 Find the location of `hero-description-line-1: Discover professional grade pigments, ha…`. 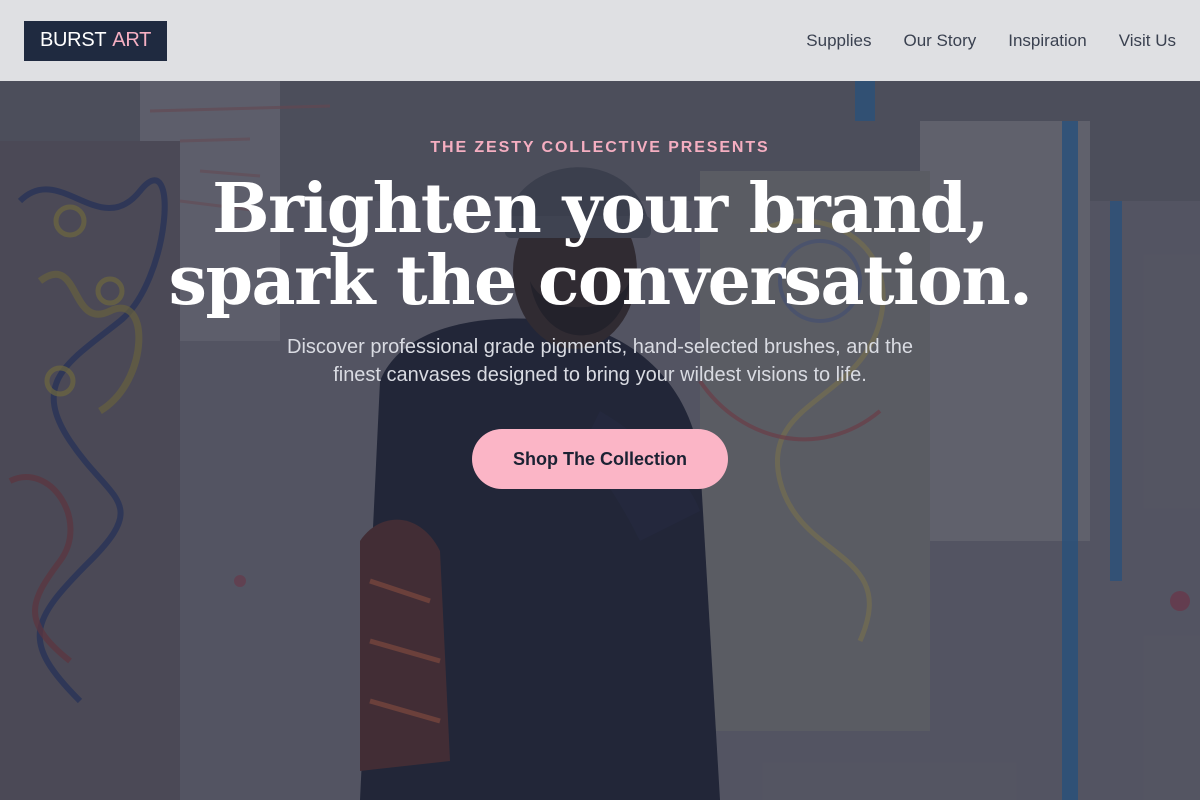

hero-description-line-1: Discover professional grade pigments, ha… is located at coordinates (600, 347).